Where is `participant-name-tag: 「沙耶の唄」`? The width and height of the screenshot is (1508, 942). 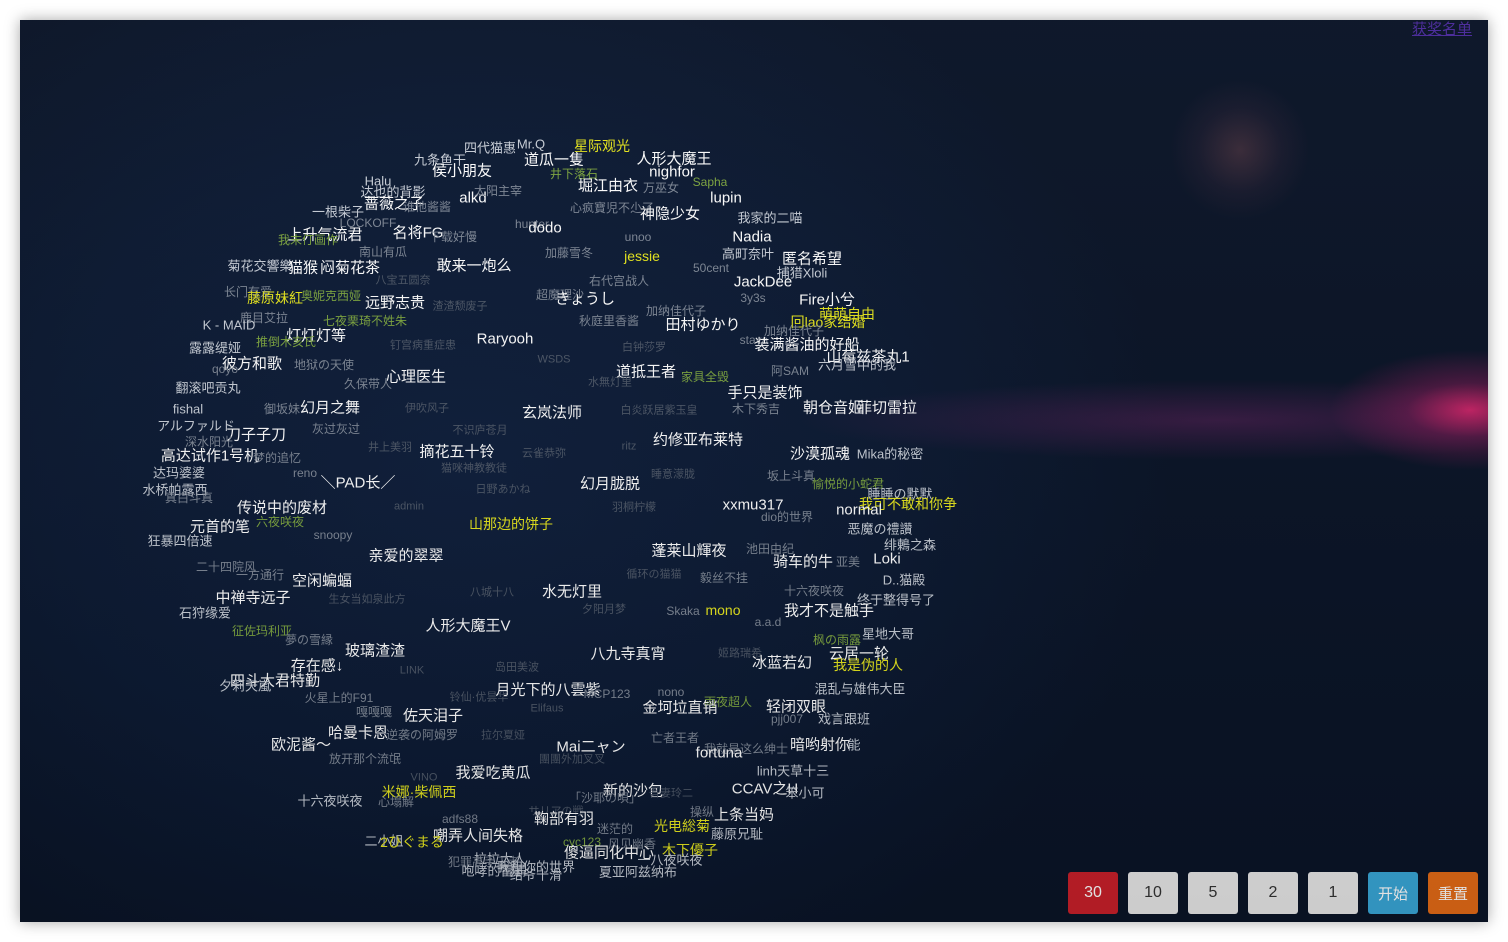 participant-name-tag: 「沙耶の唄」 is located at coordinates (605, 798).